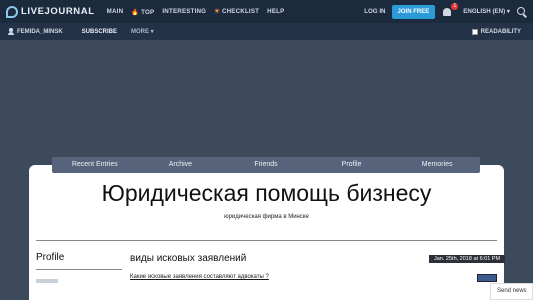  What do you see at coordinates (12, 11) in the screenshot?
I see `livejournal-logo-icon` at bounding box center [12, 11].